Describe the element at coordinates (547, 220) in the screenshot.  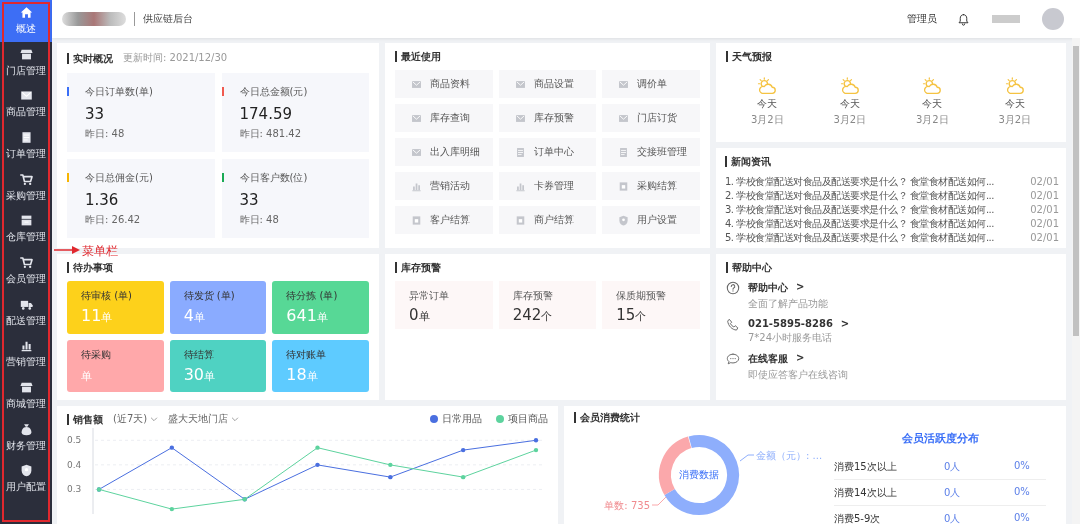
I see `shortcut-tile: 商户结算` at that location.